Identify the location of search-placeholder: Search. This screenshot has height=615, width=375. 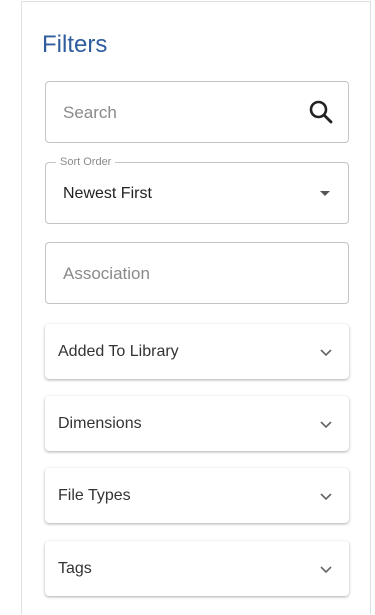
(90, 112).